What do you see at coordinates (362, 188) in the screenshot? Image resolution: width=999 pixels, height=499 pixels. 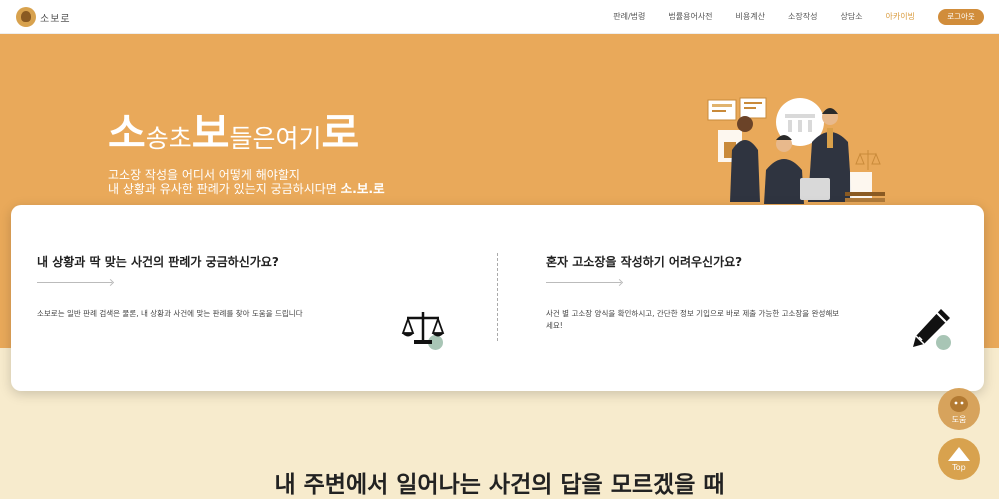 I see `hero-desc-accent: 소.보.로` at bounding box center [362, 188].